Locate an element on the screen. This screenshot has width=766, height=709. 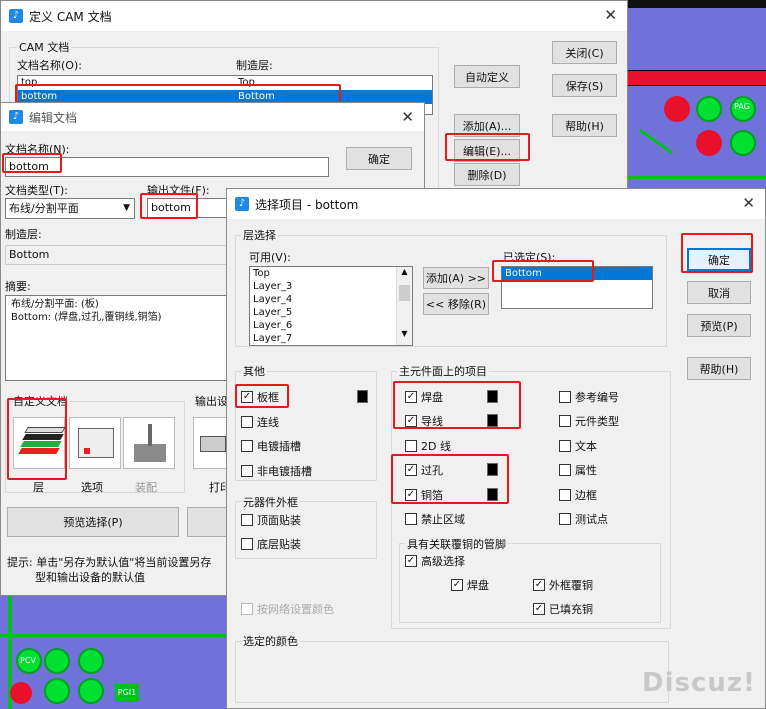
advanced-select-checkbox: ✓ 高级选择 is located at coordinates (435, 561).